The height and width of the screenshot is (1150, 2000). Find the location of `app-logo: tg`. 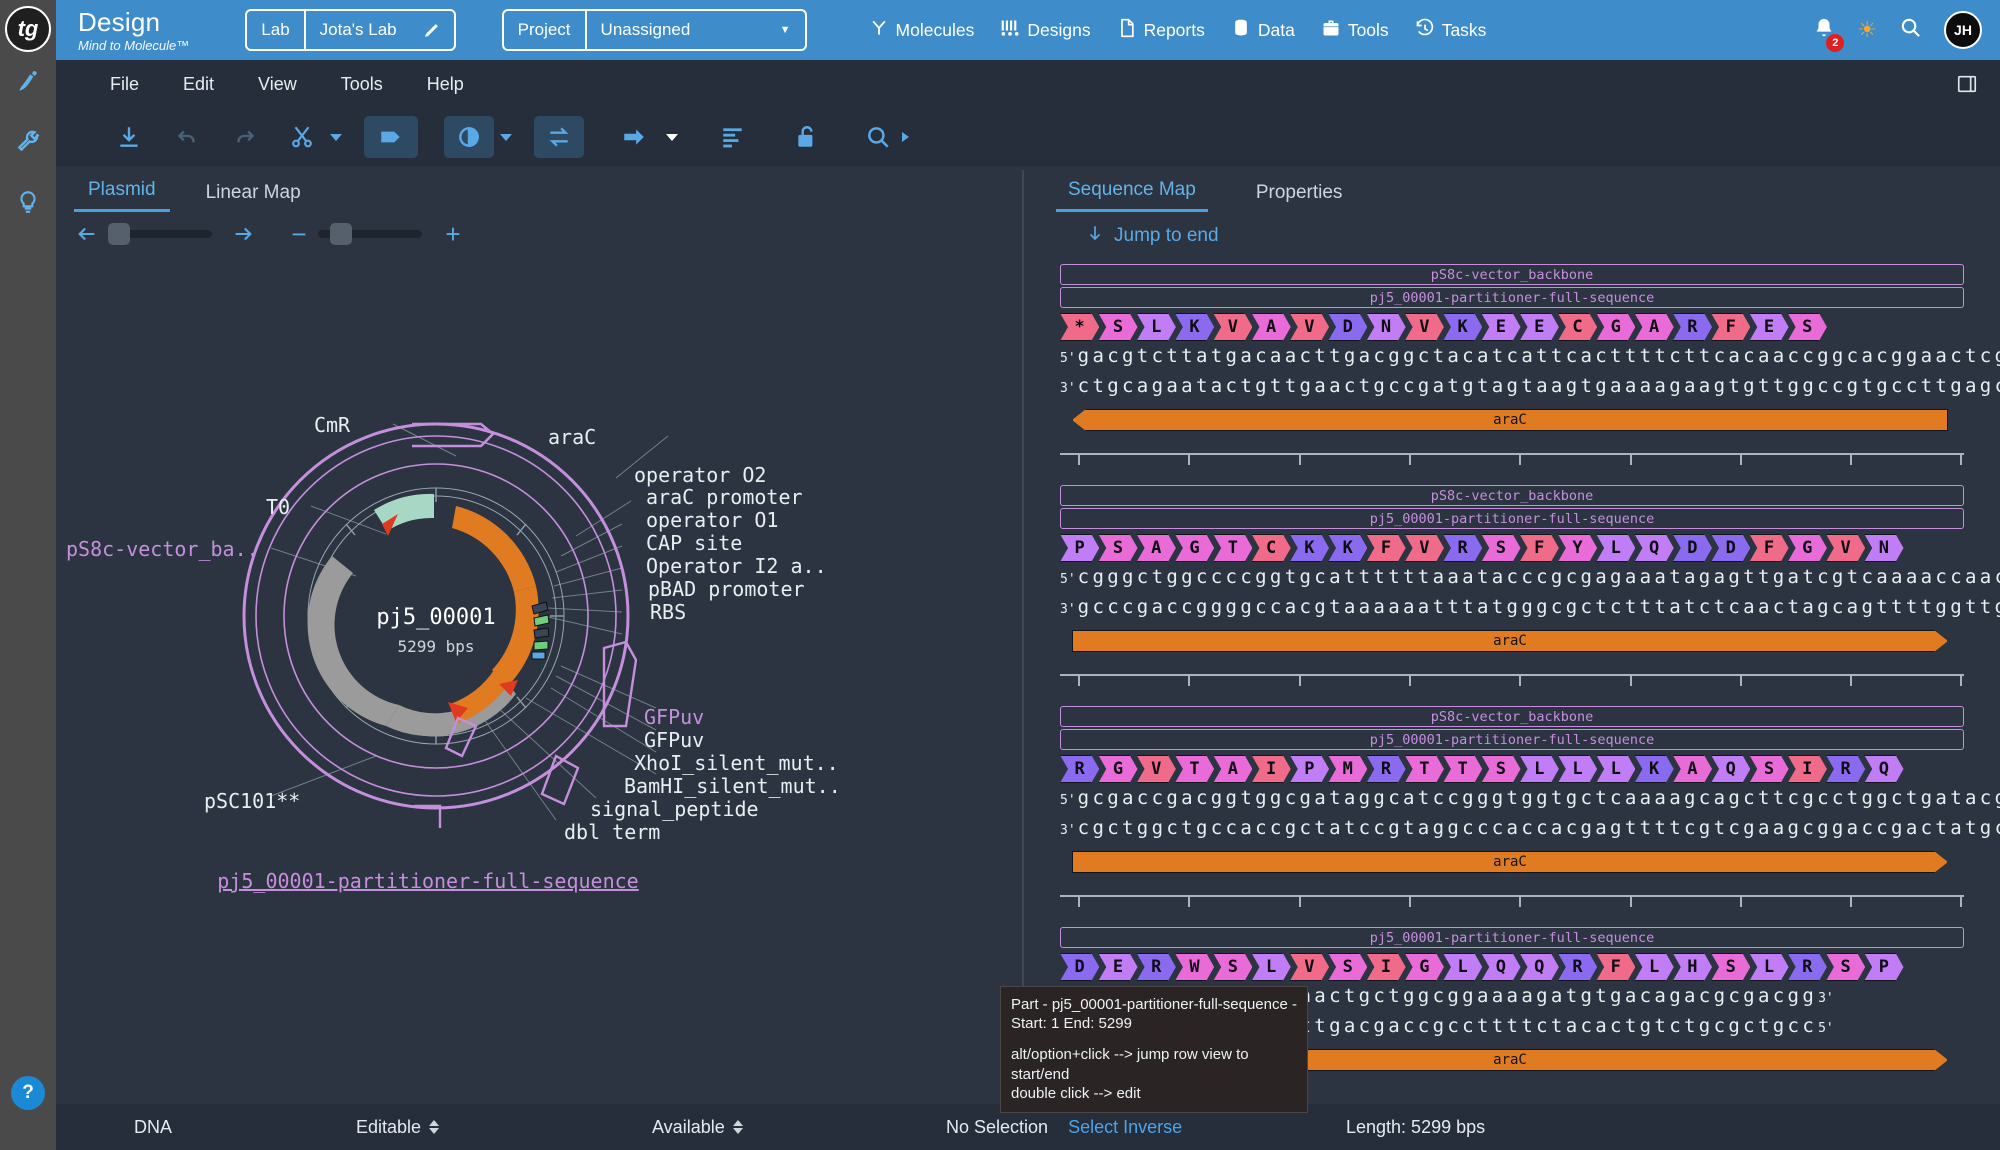

app-logo: tg is located at coordinates (28, 29).